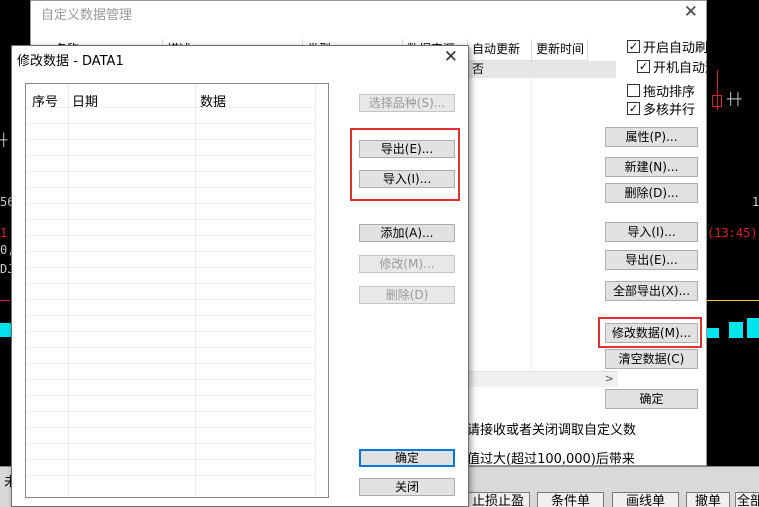  What do you see at coordinates (570, 499) in the screenshot?
I see `conditional-order-button: 条件单` at bounding box center [570, 499].